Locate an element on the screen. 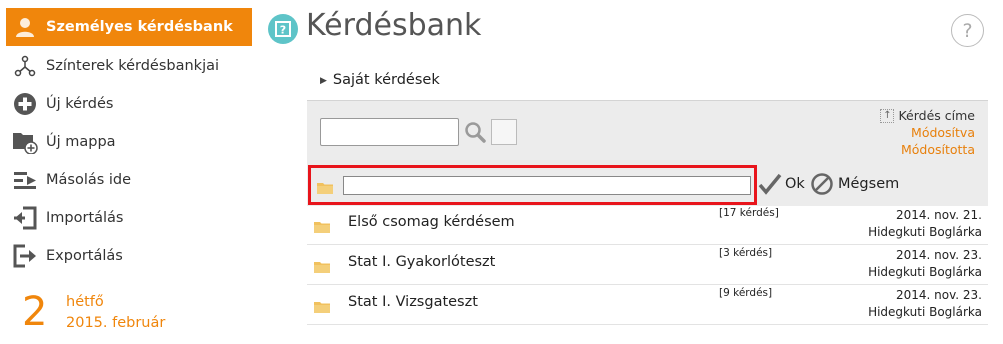 The width and height of the screenshot is (1003, 344). folder-name: Stat I. Gyakorlóteszt is located at coordinates (421, 262).